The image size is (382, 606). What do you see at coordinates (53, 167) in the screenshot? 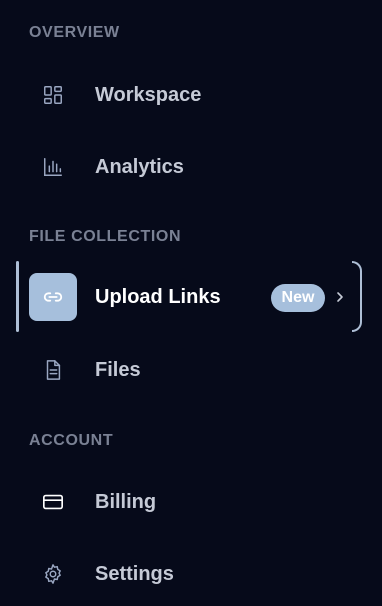
I see `bar-chart-icon` at bounding box center [53, 167].